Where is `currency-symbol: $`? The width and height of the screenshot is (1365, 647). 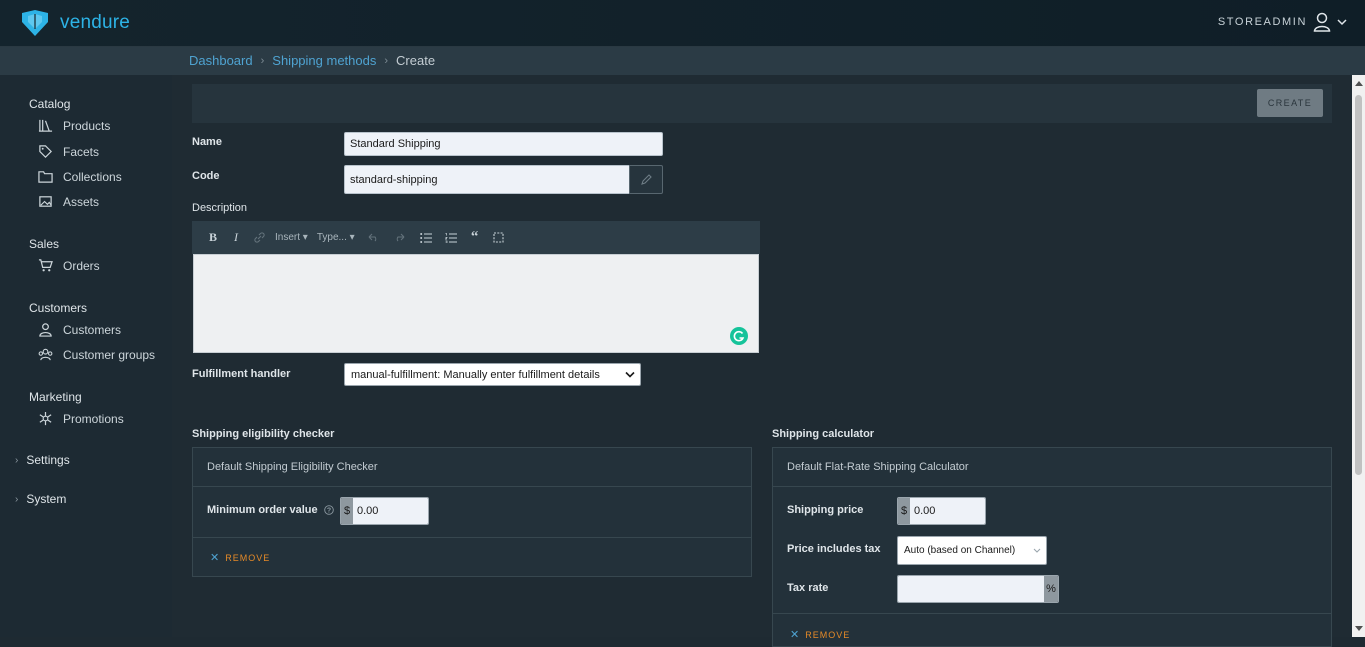
currency-symbol: $ is located at coordinates (347, 511).